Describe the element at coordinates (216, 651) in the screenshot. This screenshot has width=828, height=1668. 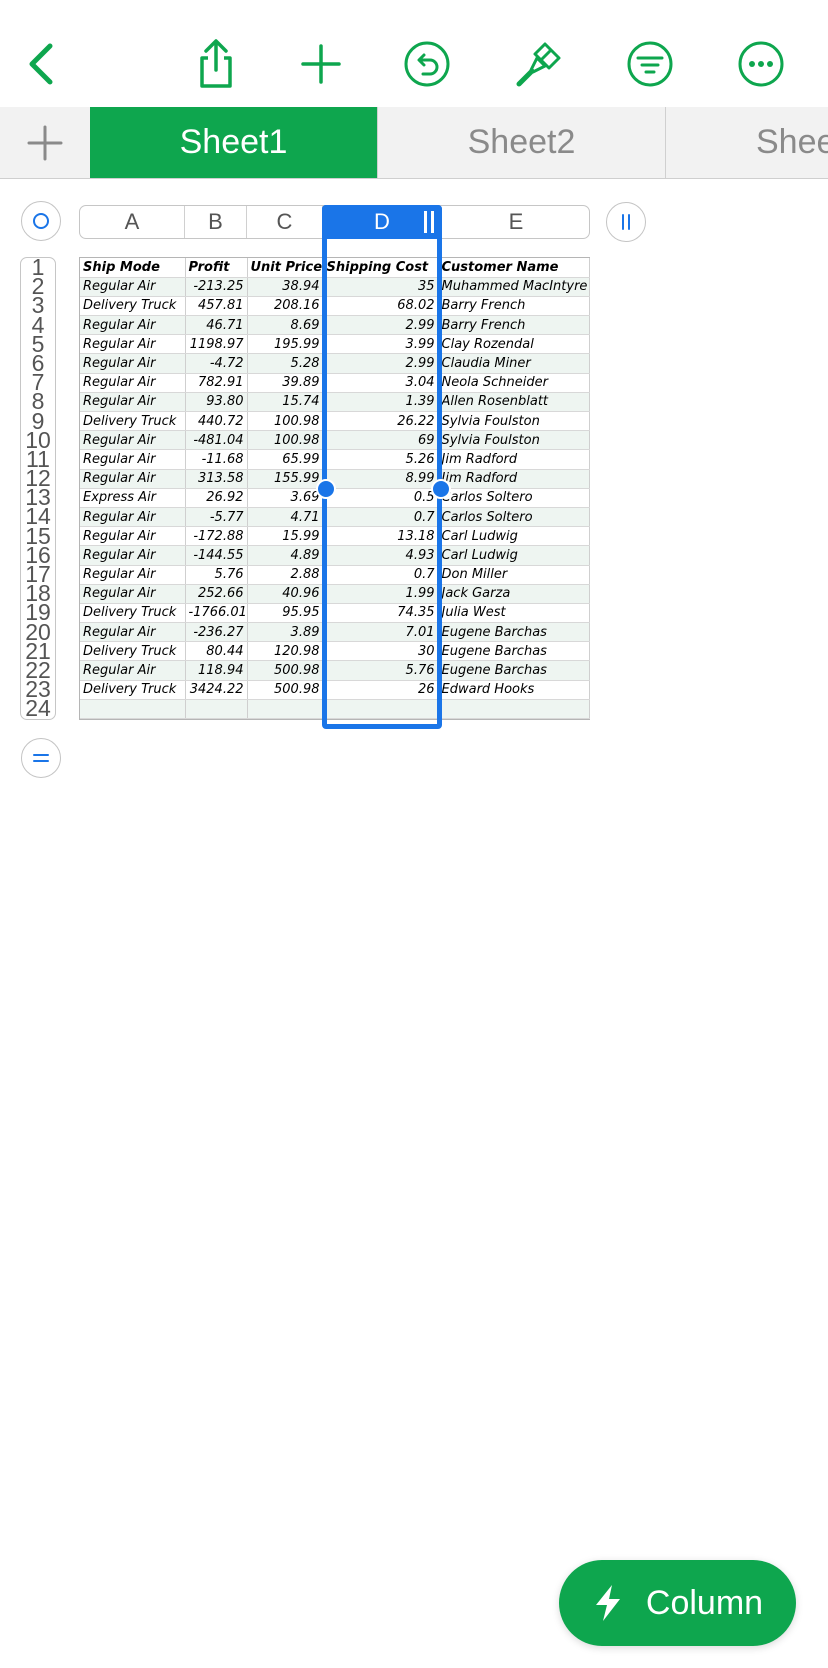
I see `table-cell: 80.44` at that location.